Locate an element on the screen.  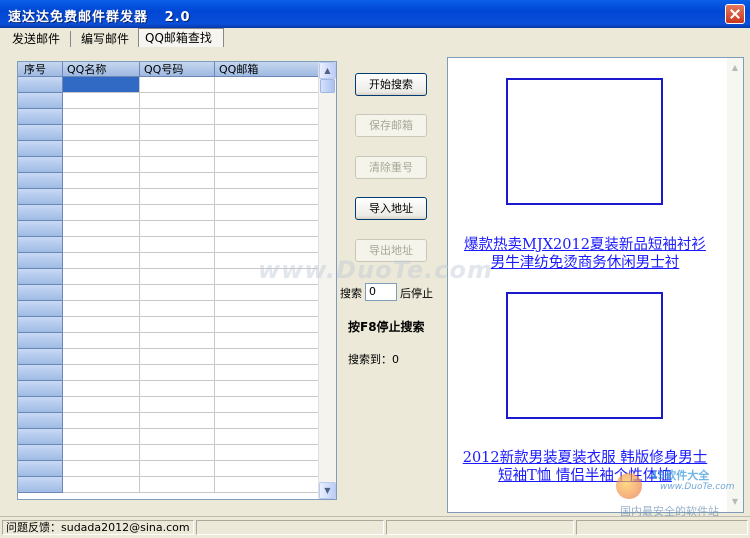
import-address-button: 导入地址 is located at coordinates (391, 208).